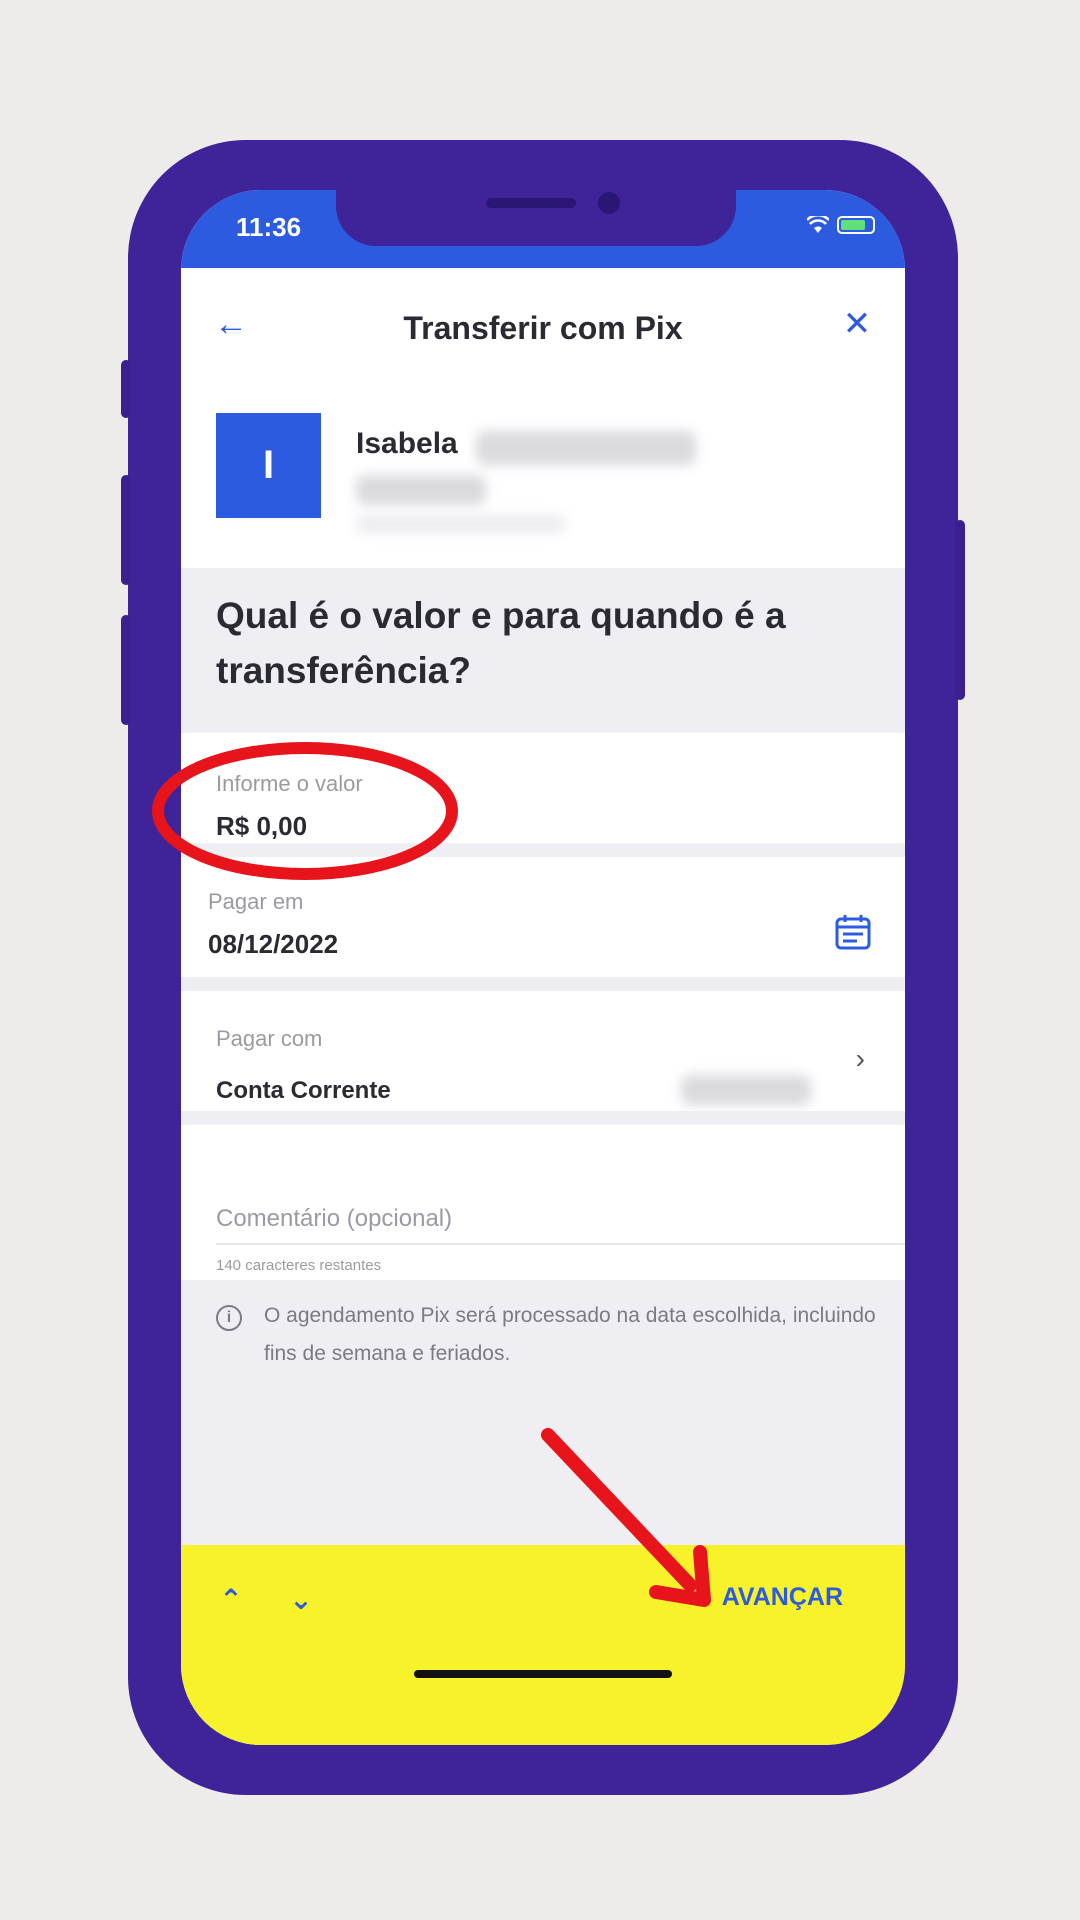 This screenshot has height=1920, width=1080. Describe the element at coordinates (231, 1600) in the screenshot. I see `chevron-up-icon: ⌃` at that location.